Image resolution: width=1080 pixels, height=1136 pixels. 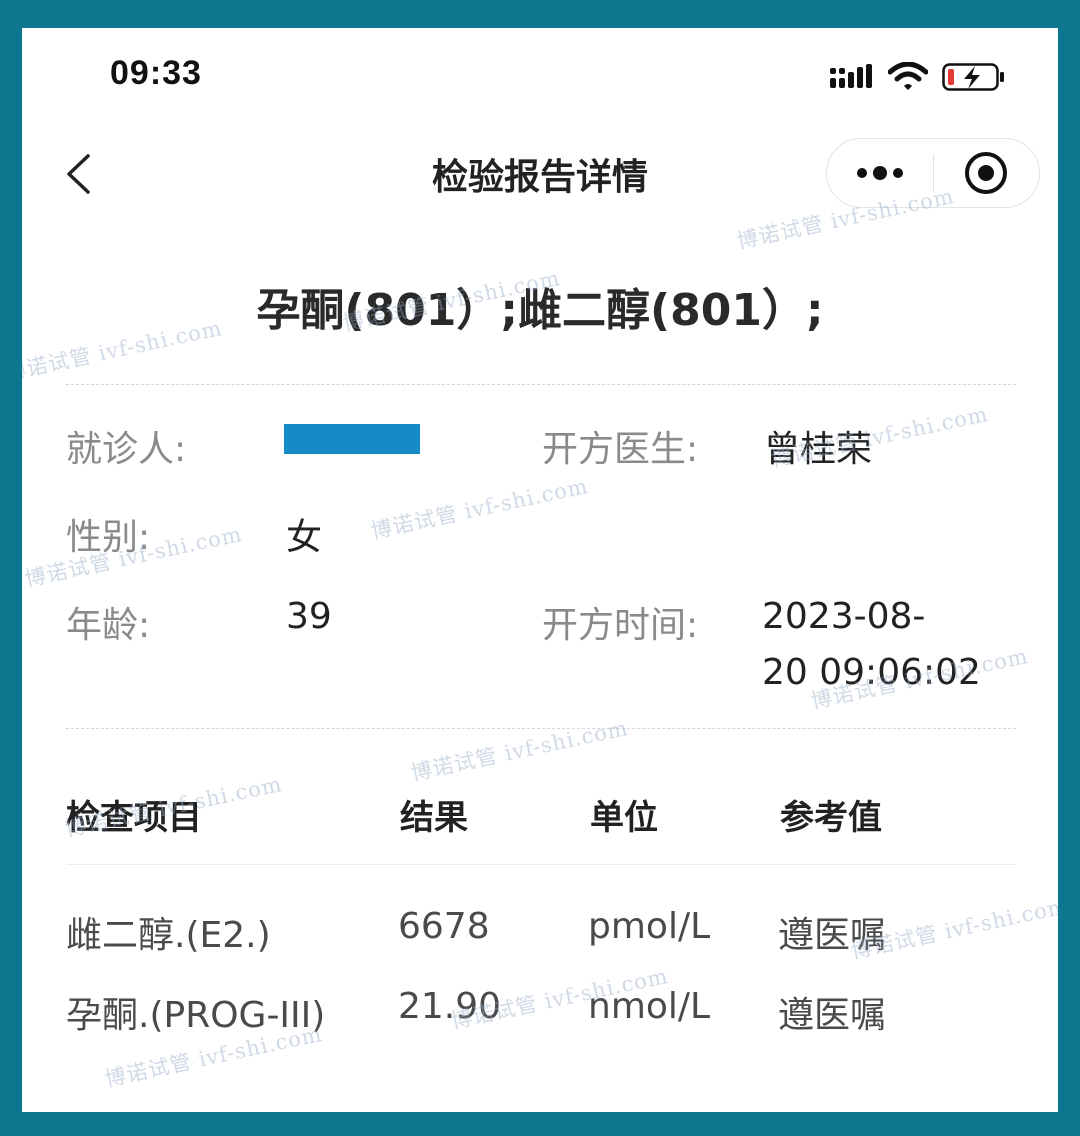 What do you see at coordinates (304, 537) in the screenshot?
I see `gender-value: 女` at bounding box center [304, 537].